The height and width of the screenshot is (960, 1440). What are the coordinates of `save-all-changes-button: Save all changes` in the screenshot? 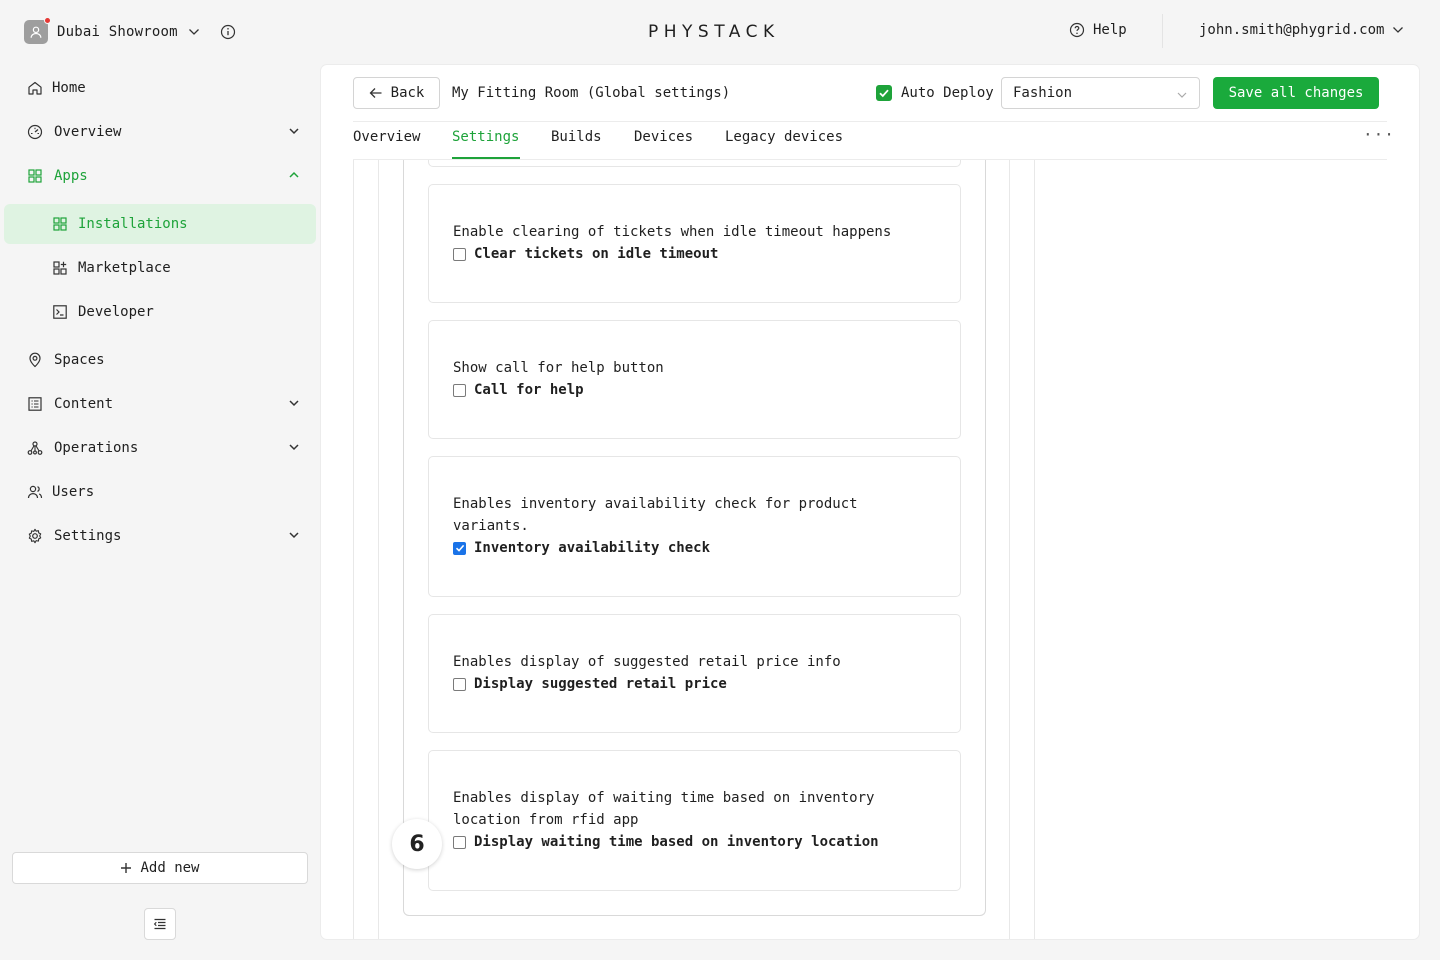 It's located at (1296, 93).